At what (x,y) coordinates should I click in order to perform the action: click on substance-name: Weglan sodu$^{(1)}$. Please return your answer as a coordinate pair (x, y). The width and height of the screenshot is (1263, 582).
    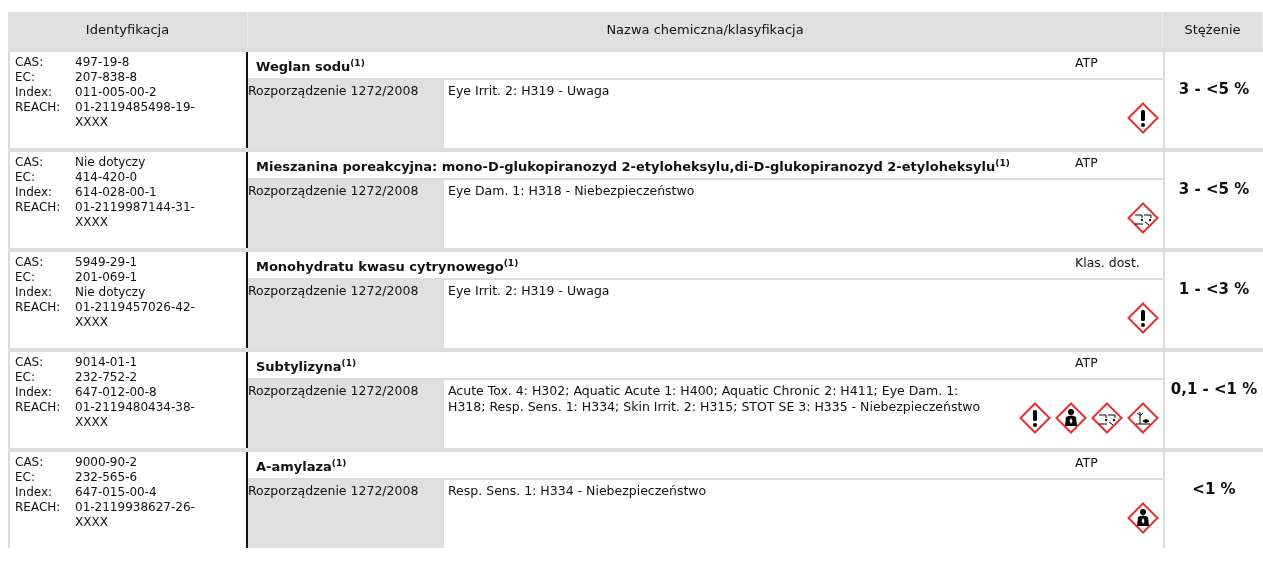
    Looking at the image, I should click on (311, 67).